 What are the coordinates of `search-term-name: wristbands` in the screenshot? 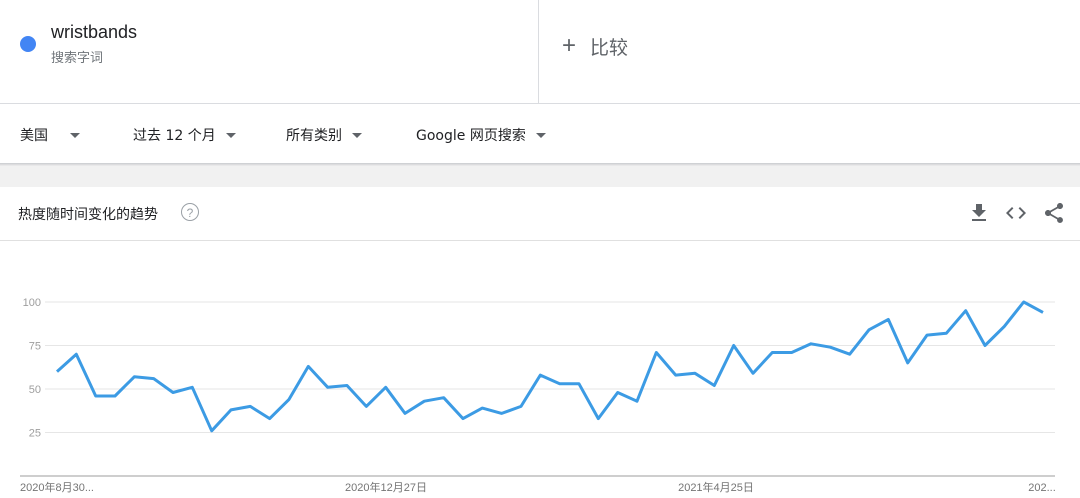 It's located at (94, 32).